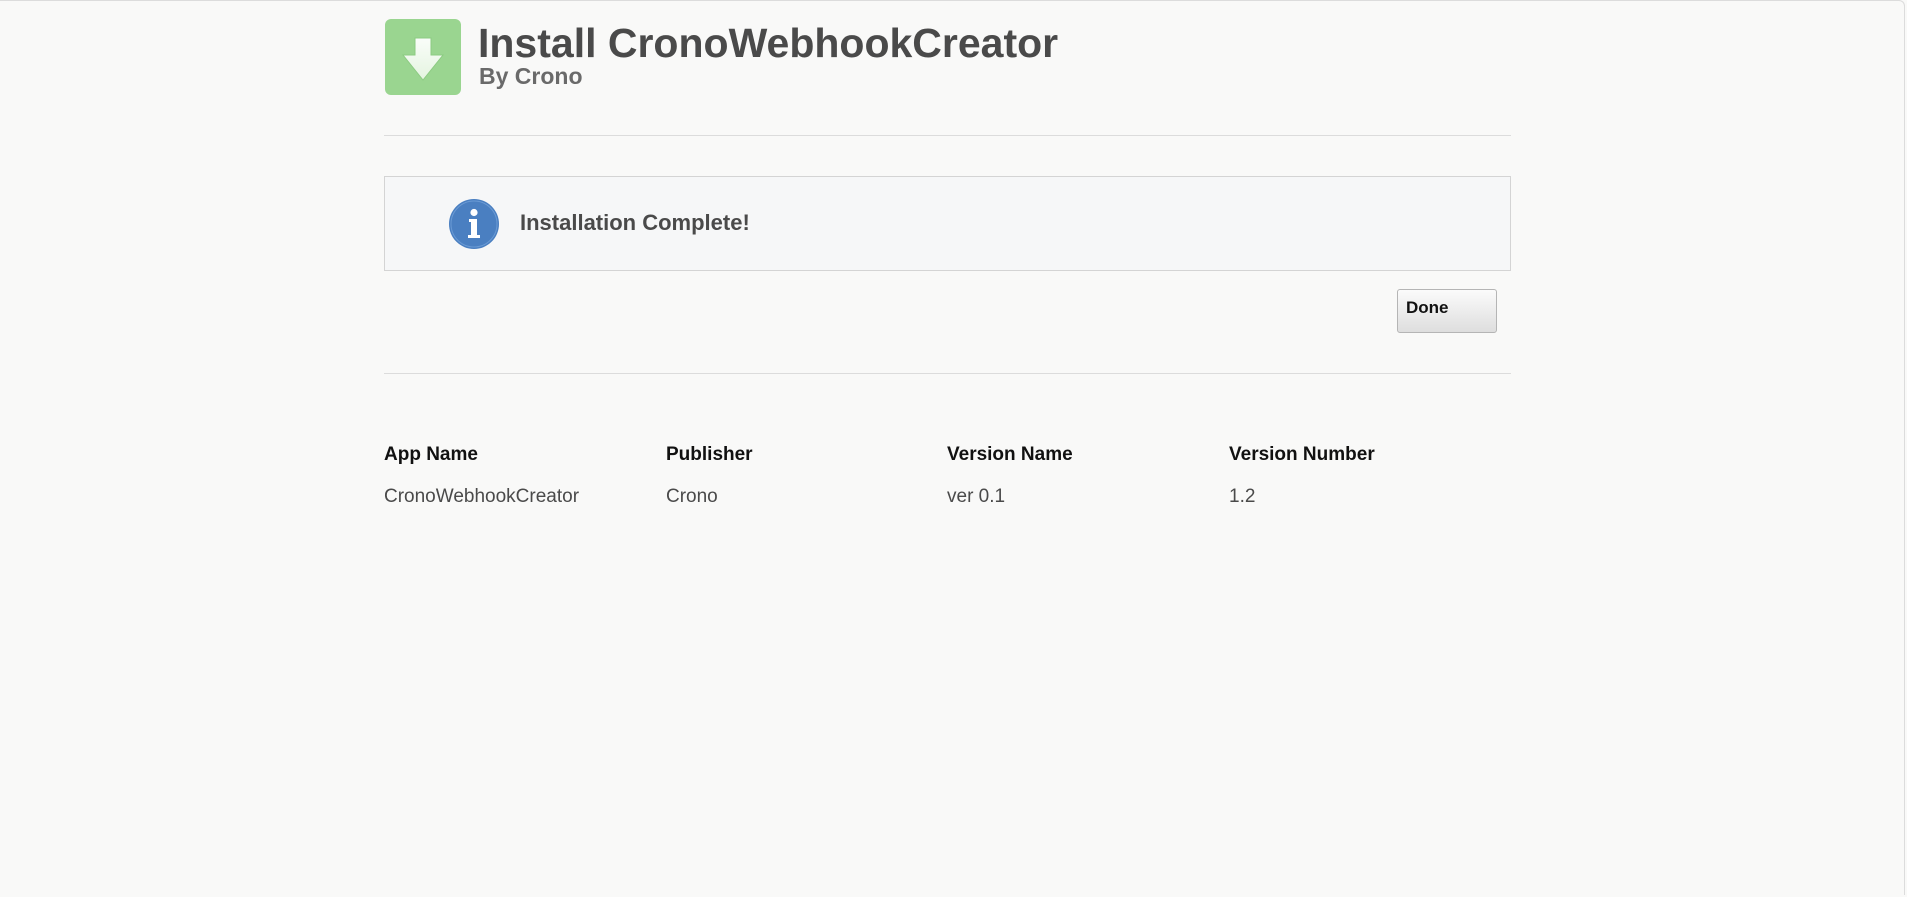  Describe the element at coordinates (635, 222) in the screenshot. I see `status-message: Installation Complete!` at that location.